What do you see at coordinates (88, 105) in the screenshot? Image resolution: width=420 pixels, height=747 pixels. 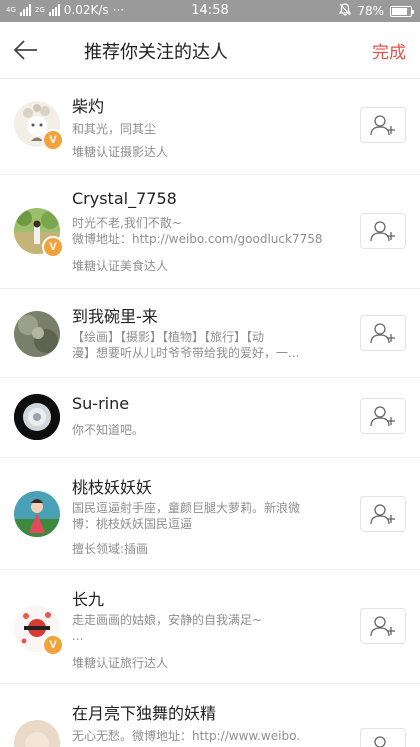 I see `user-name: 柴灼` at bounding box center [88, 105].